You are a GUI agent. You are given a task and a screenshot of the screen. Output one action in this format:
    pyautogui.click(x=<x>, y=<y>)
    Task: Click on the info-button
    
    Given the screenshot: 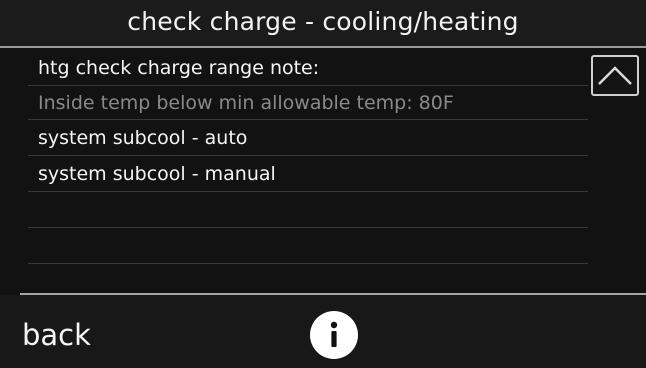 What is the action you would take?
    pyautogui.click(x=334, y=335)
    